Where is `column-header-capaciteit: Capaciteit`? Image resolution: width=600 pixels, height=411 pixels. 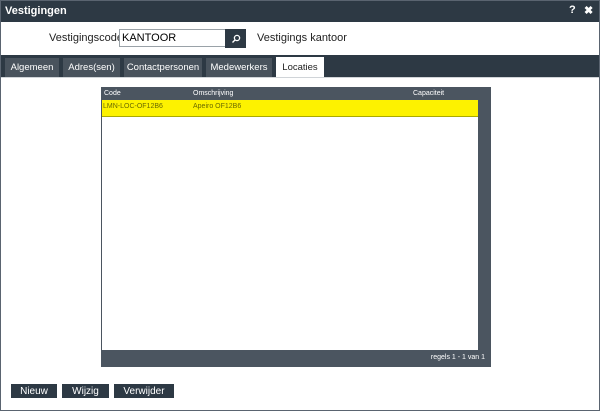 column-header-capaciteit: Capaciteit is located at coordinates (428, 93).